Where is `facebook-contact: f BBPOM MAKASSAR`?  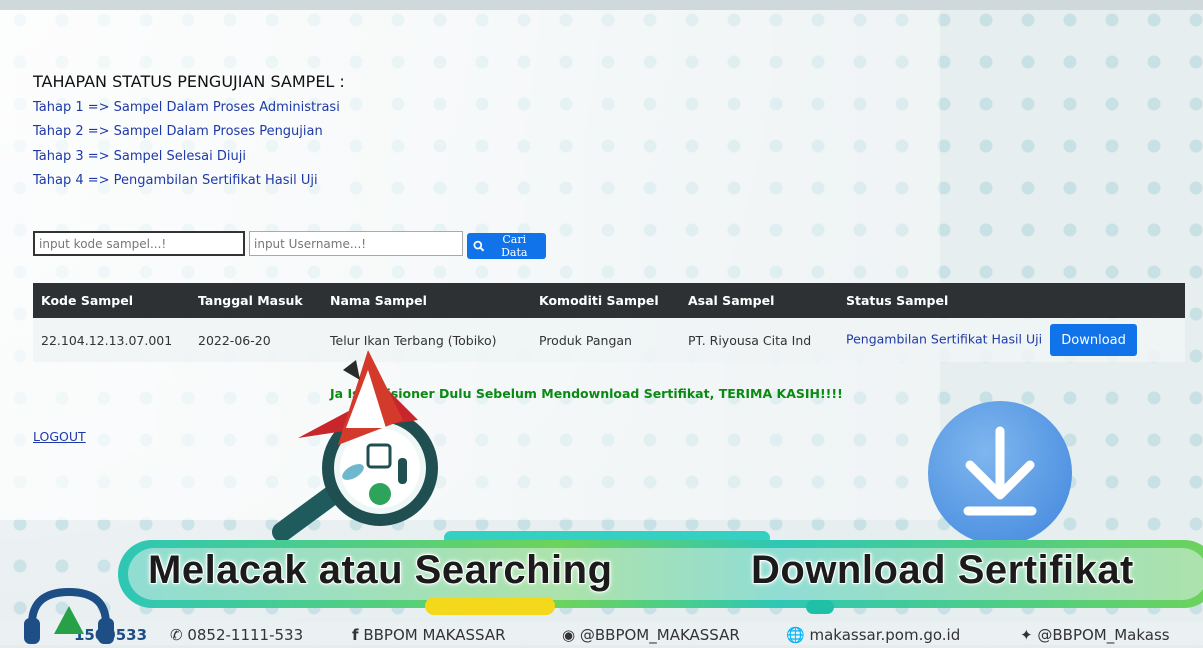 facebook-contact: f BBPOM MAKASSAR is located at coordinates (429, 635).